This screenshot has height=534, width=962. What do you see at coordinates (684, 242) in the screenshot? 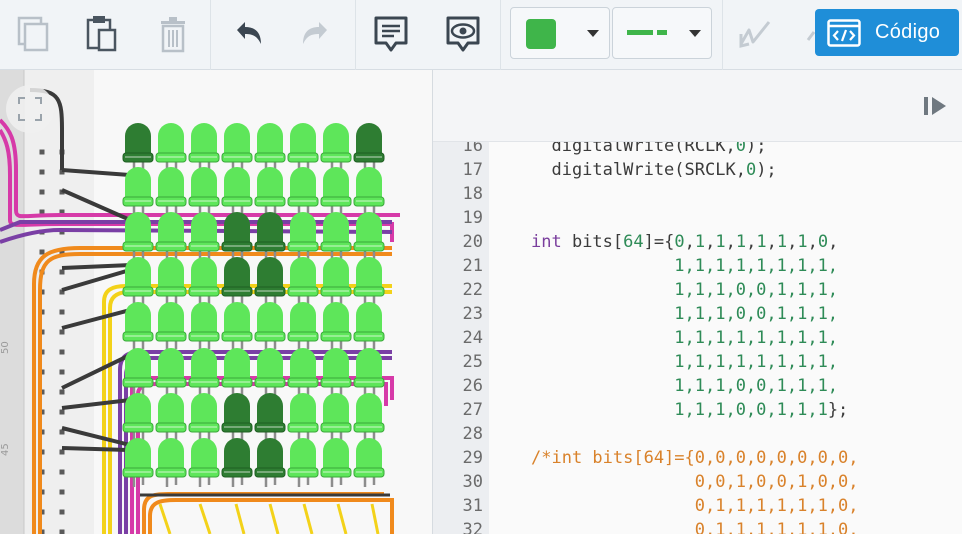
I see `code-line: int bits[64]={0,1,1,1,1,1,1,0,` at bounding box center [684, 242].